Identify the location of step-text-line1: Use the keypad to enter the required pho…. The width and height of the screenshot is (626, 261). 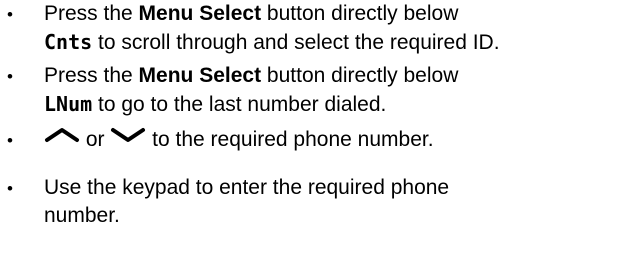
(247, 187).